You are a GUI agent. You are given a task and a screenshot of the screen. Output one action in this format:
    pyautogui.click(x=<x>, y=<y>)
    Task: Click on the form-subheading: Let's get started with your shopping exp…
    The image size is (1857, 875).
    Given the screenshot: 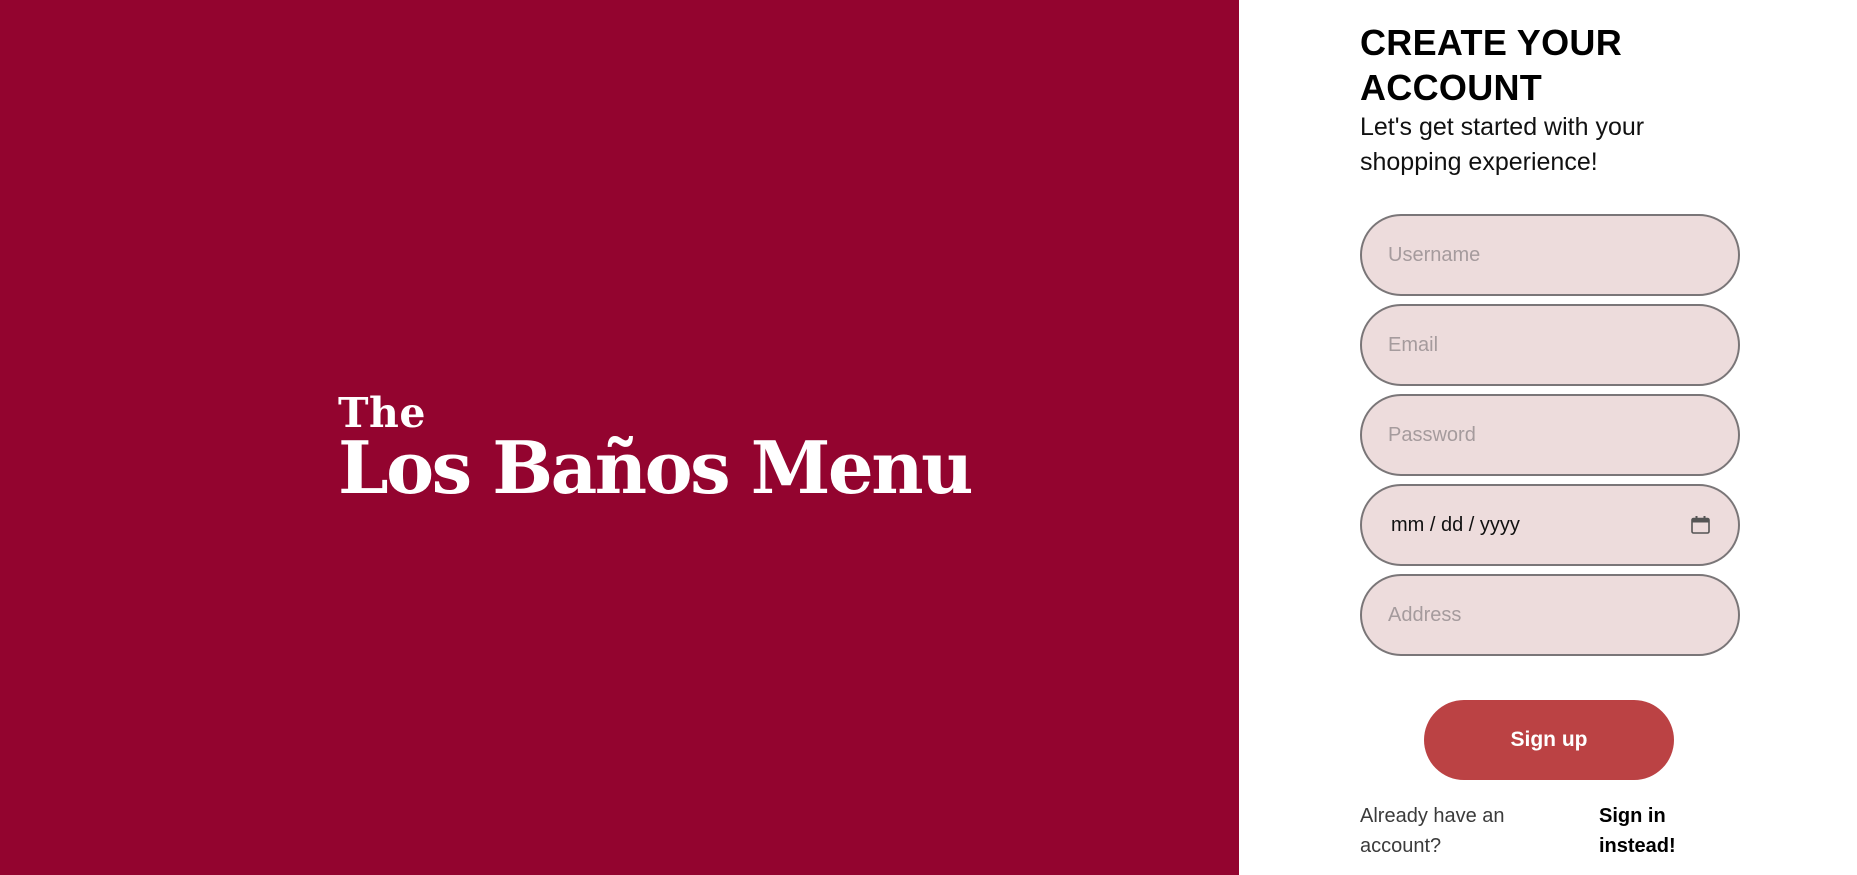 What is the action you would take?
    pyautogui.click(x=1502, y=144)
    